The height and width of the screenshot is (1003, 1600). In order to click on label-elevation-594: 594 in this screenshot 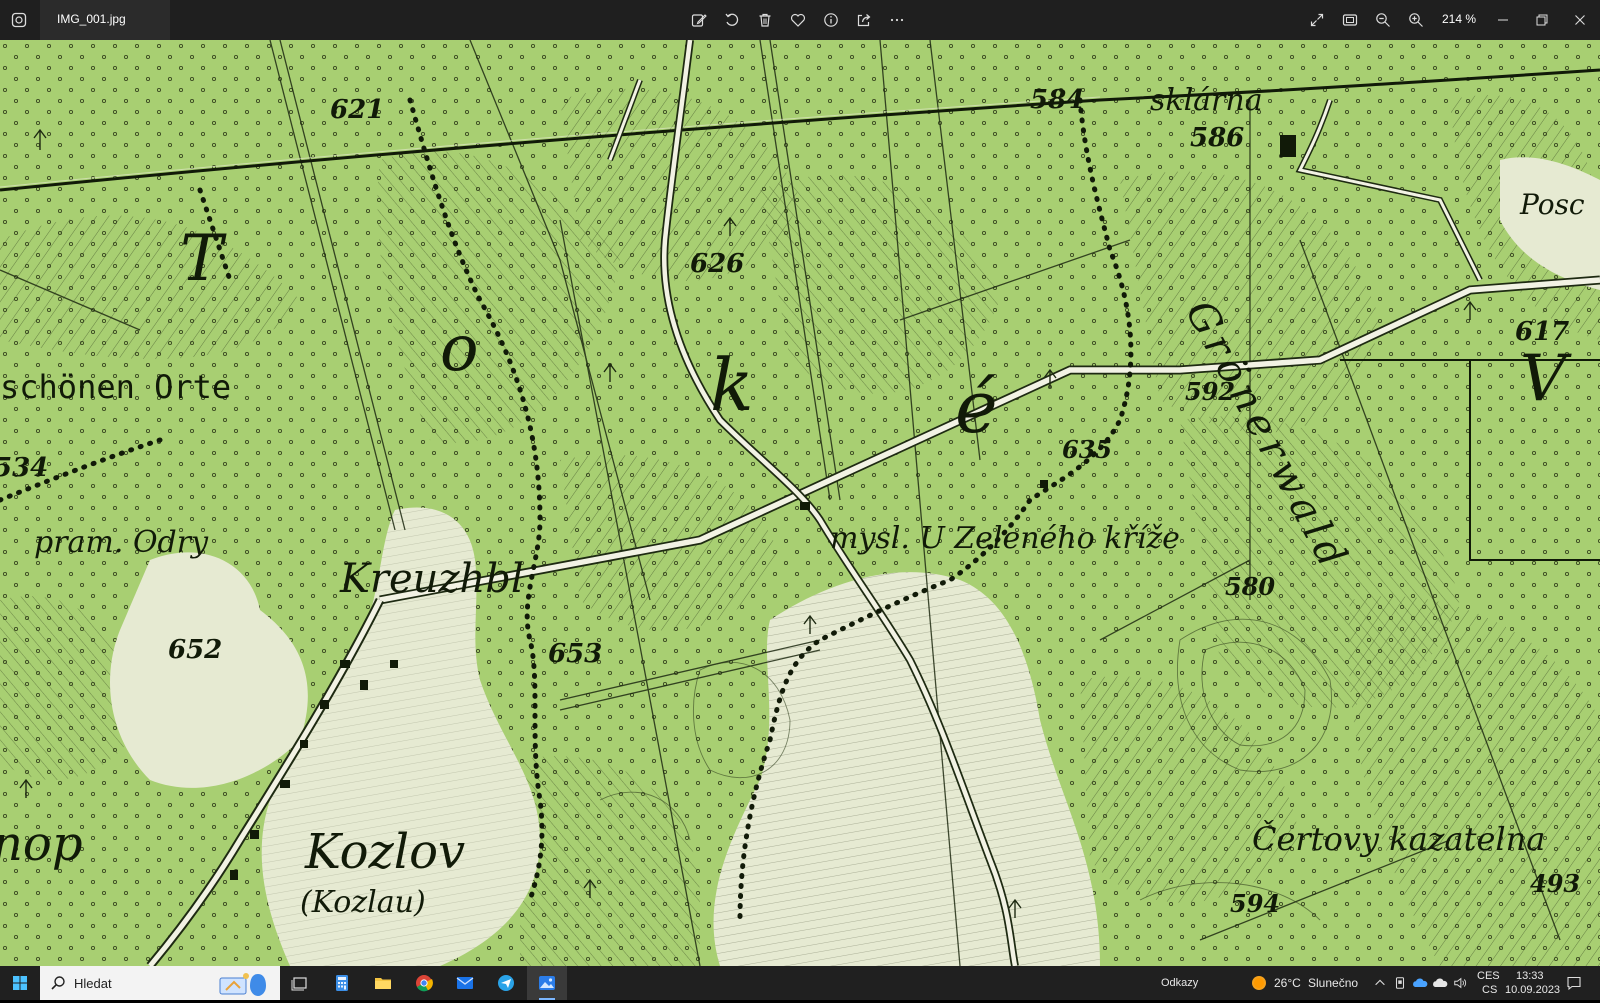, I will do `click(1255, 903)`.